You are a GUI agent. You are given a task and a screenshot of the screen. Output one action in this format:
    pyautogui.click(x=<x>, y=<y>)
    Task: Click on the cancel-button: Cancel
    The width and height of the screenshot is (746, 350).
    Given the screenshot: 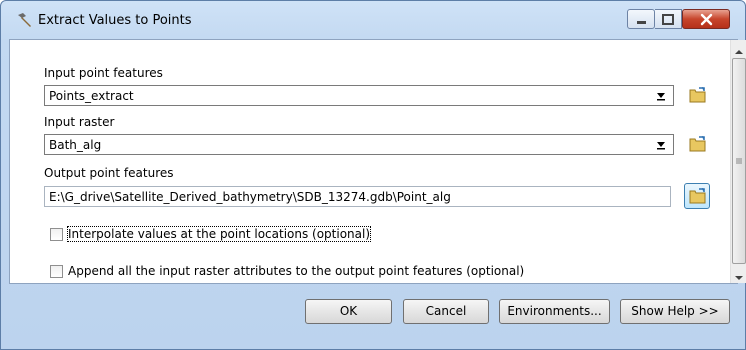 What is the action you would take?
    pyautogui.click(x=446, y=311)
    